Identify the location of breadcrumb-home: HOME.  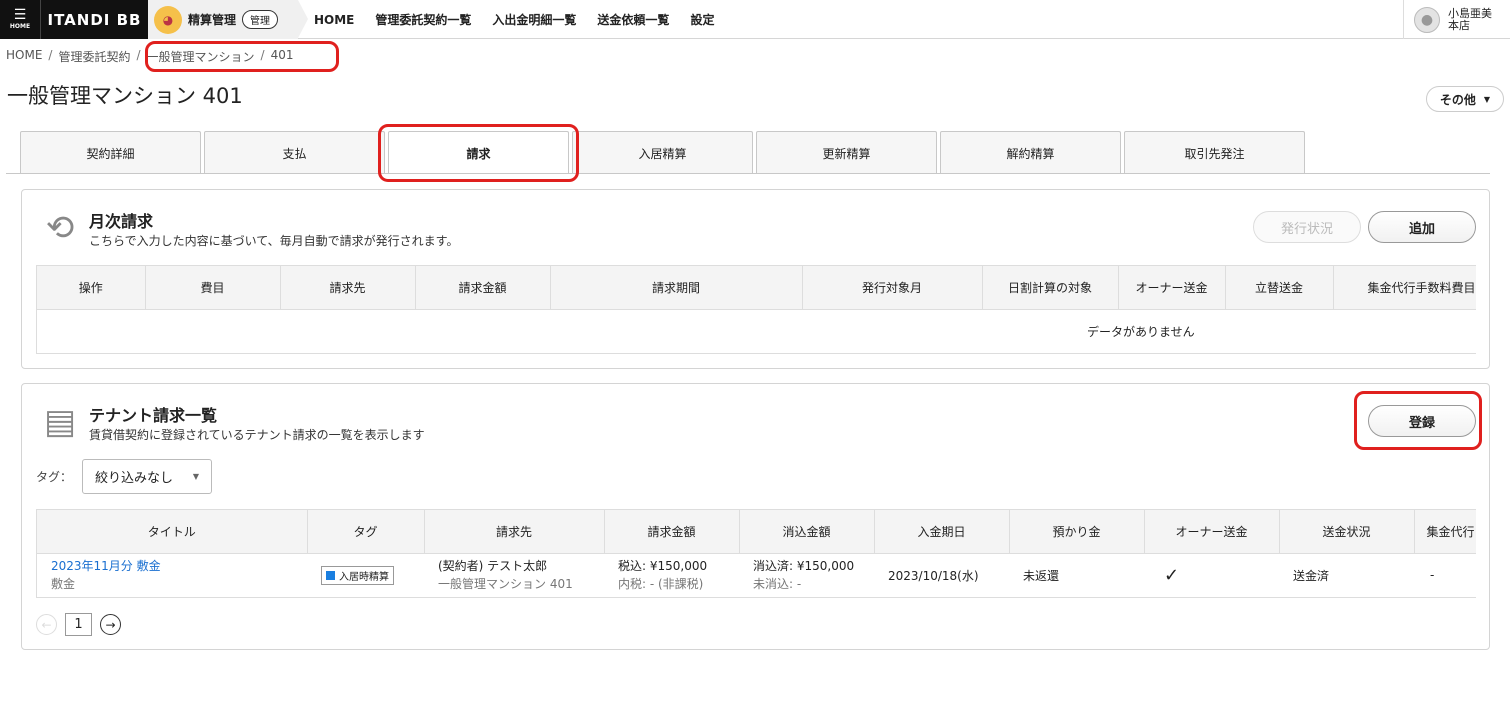
(24, 56).